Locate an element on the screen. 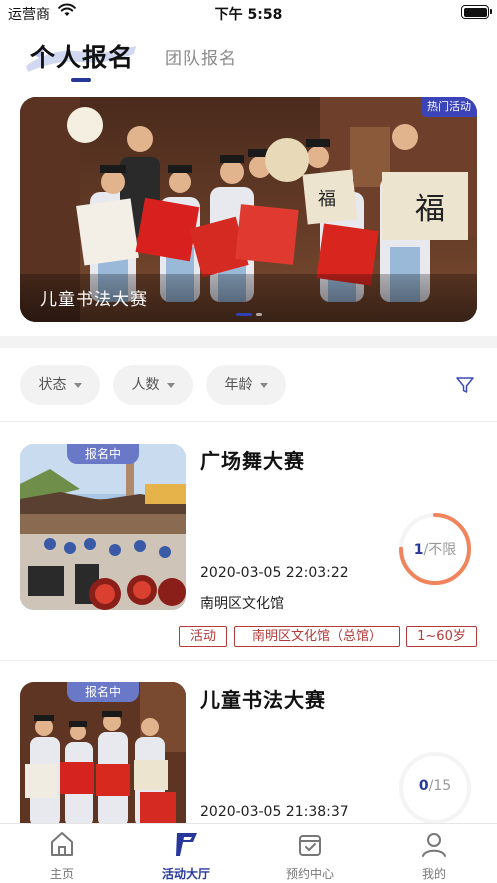  filter-bar: 状态 人数 年龄 is located at coordinates (248, 385).